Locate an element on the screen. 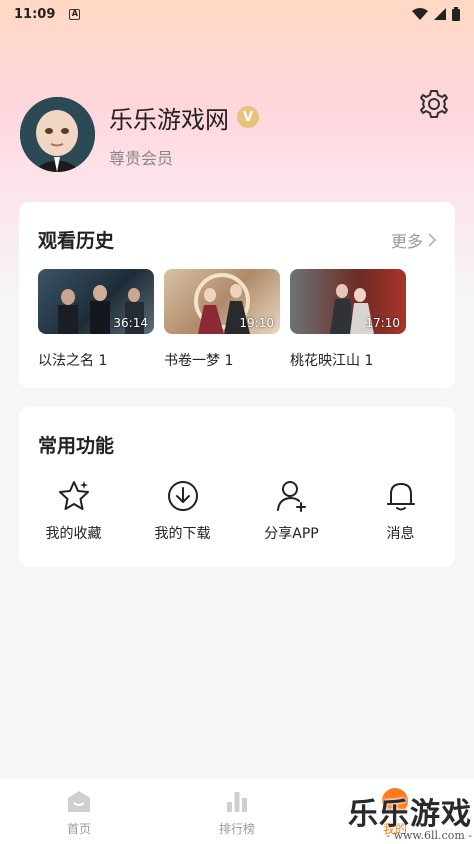 The image size is (474, 844). status-time: 11:09 is located at coordinates (35, 14).